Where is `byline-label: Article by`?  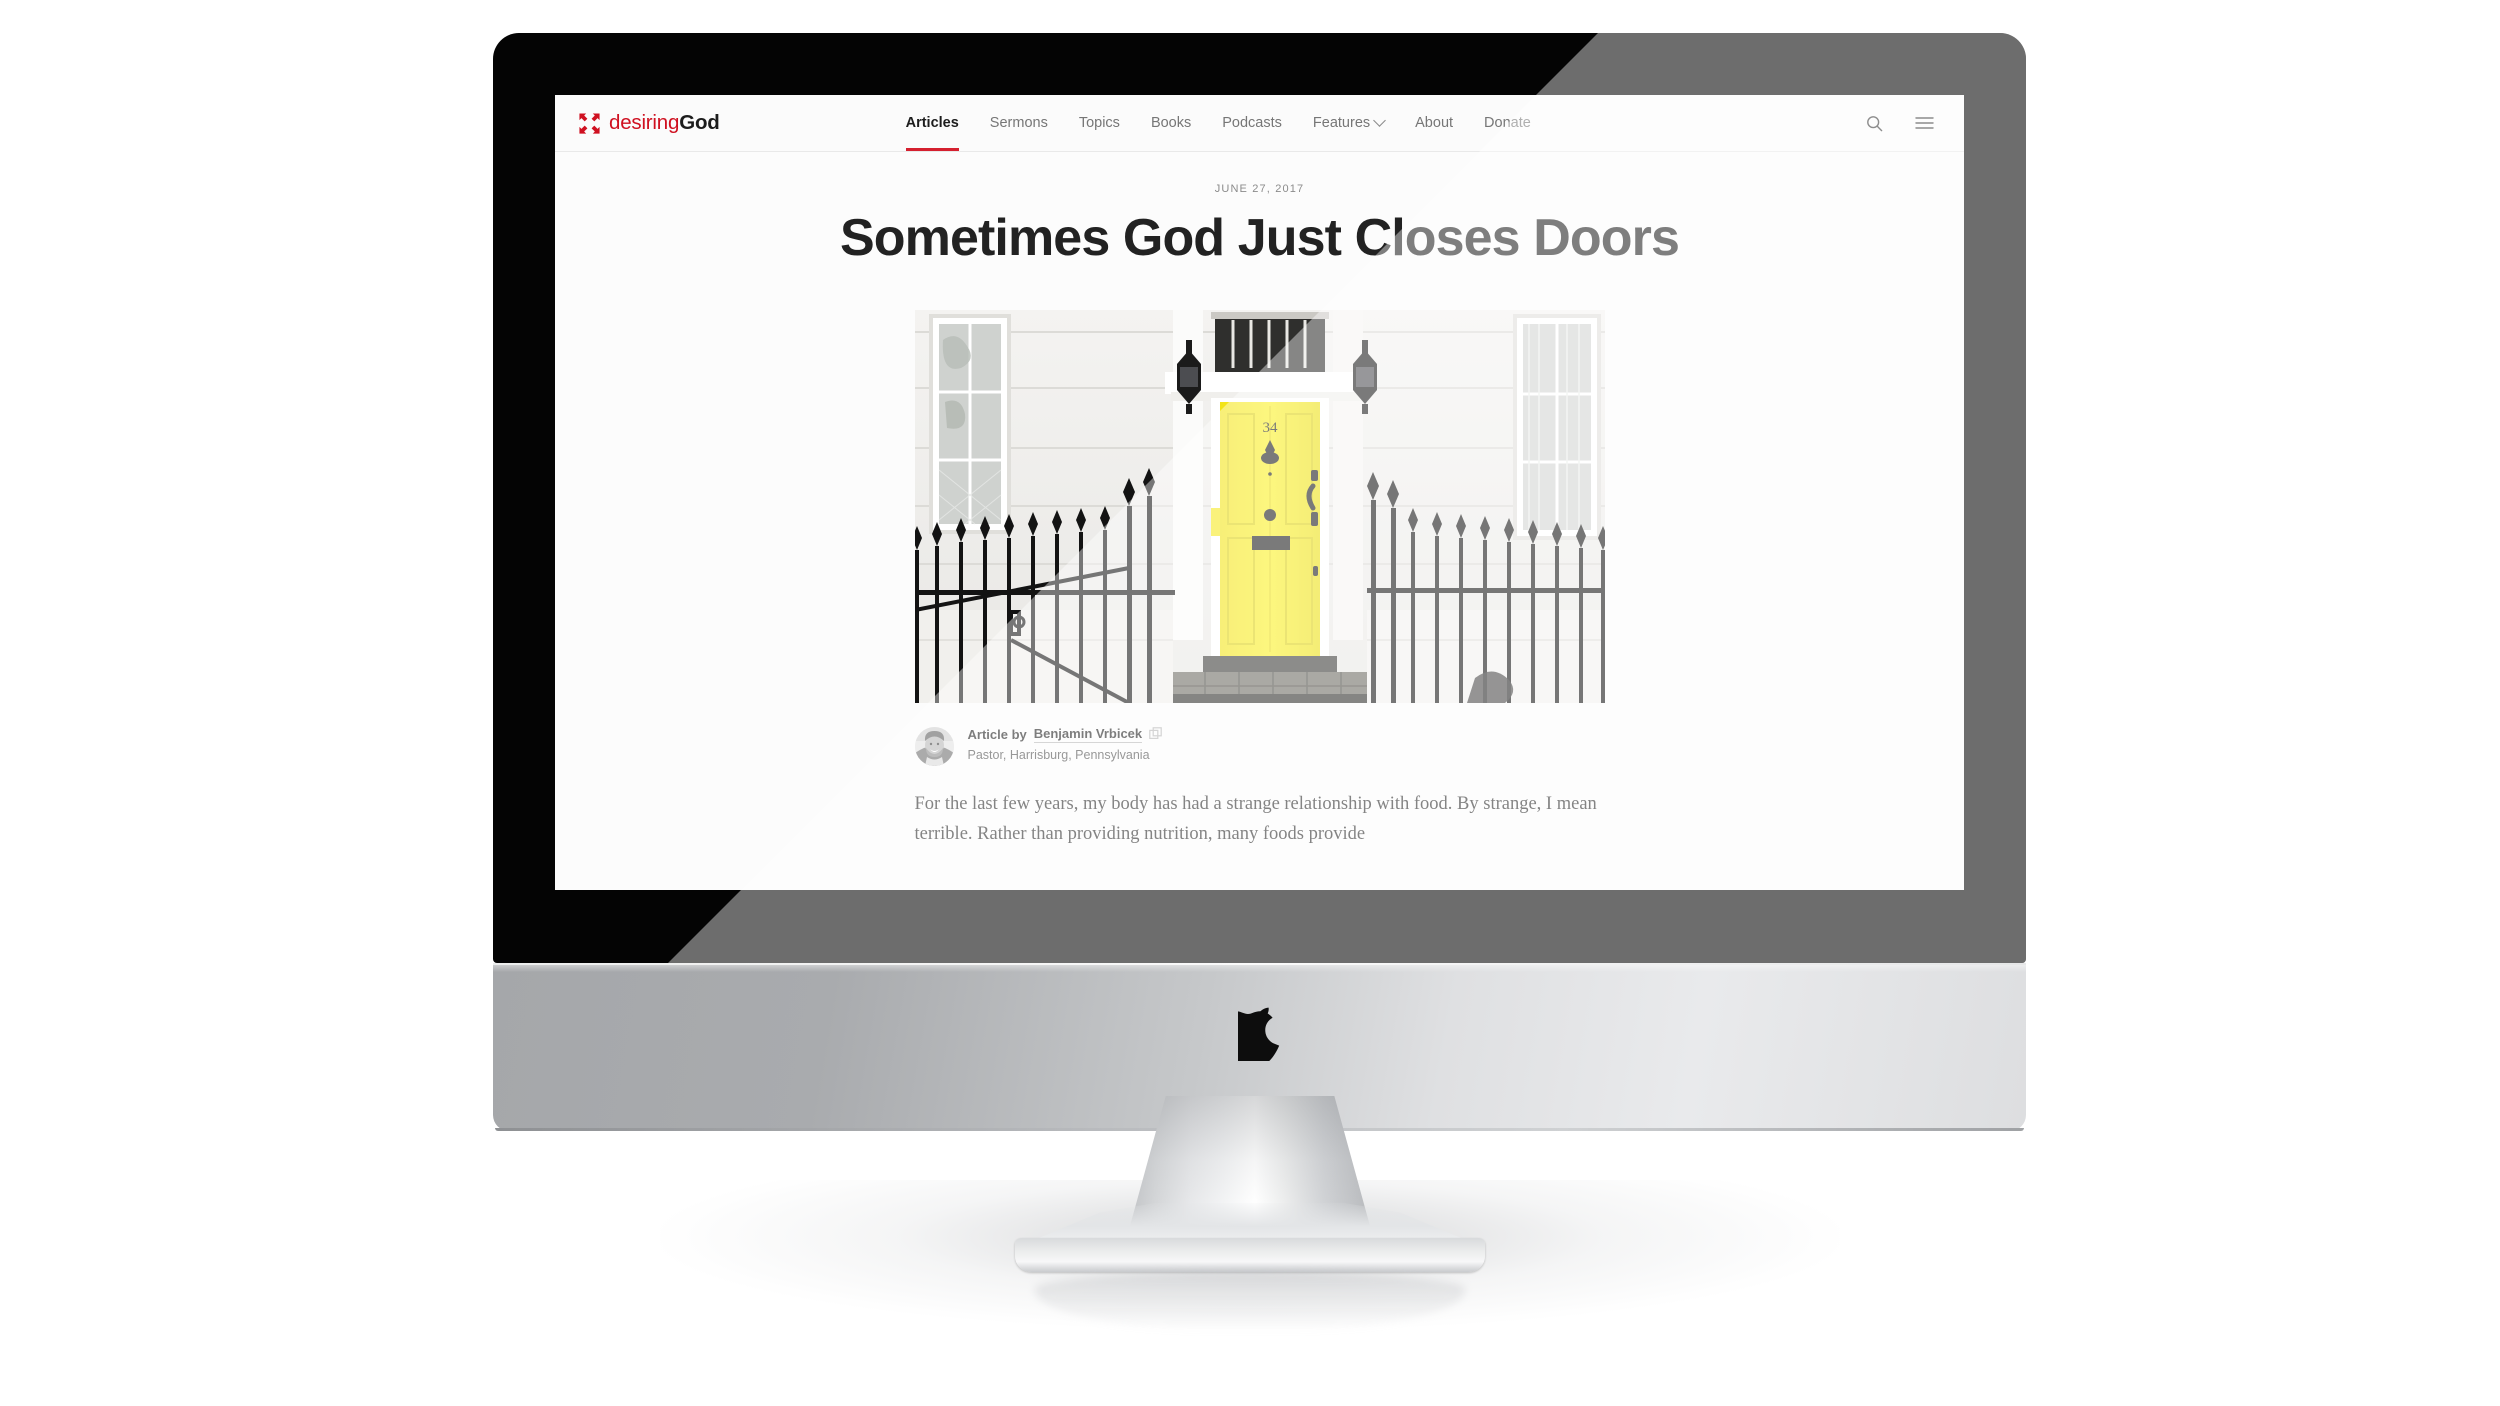
byline-label: Article by is located at coordinates (997, 735).